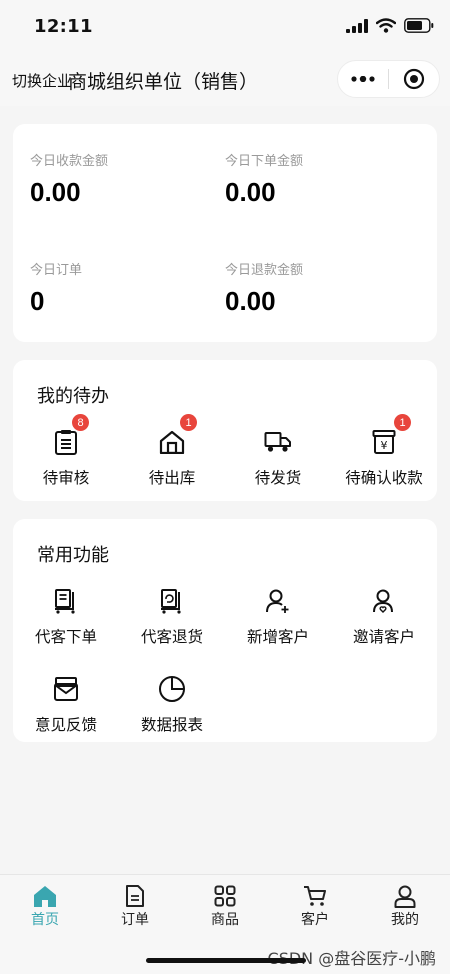  Describe the element at coordinates (66, 478) in the screenshot. I see `todo-label: 待审核` at that location.